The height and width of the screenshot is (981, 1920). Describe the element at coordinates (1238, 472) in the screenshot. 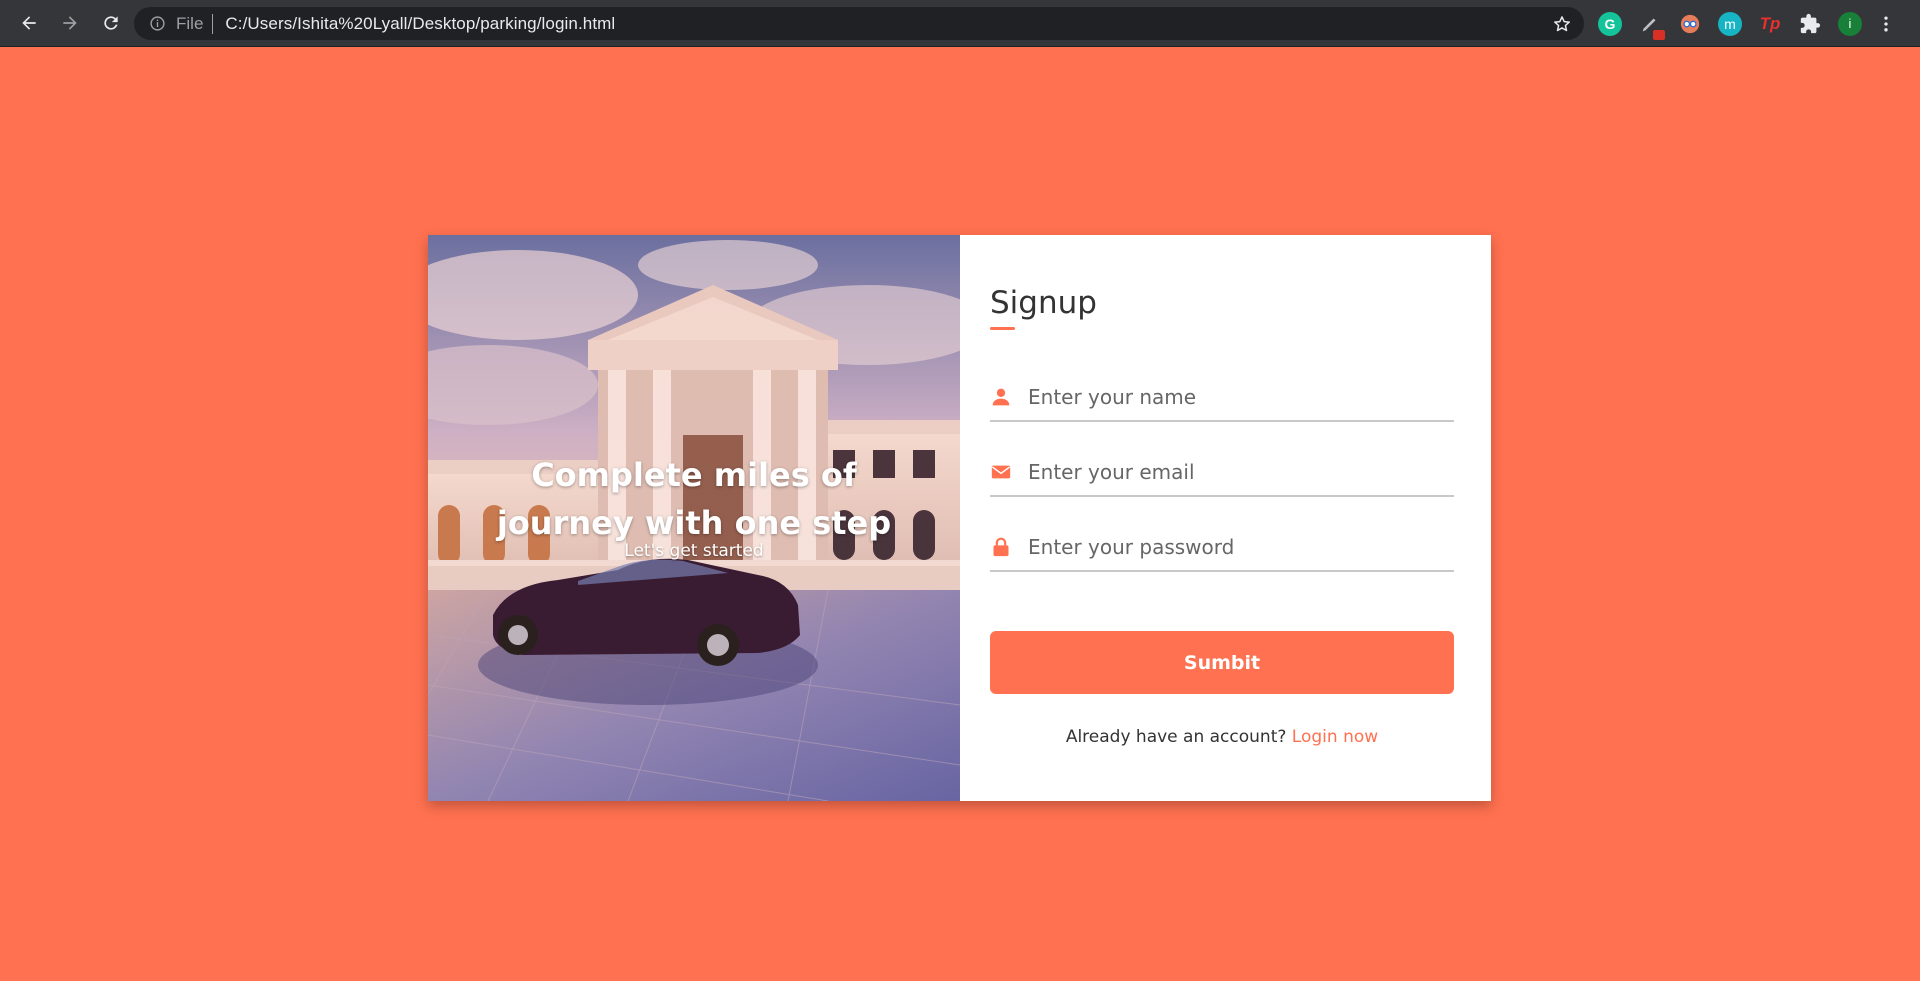

I see `email-input` at that location.